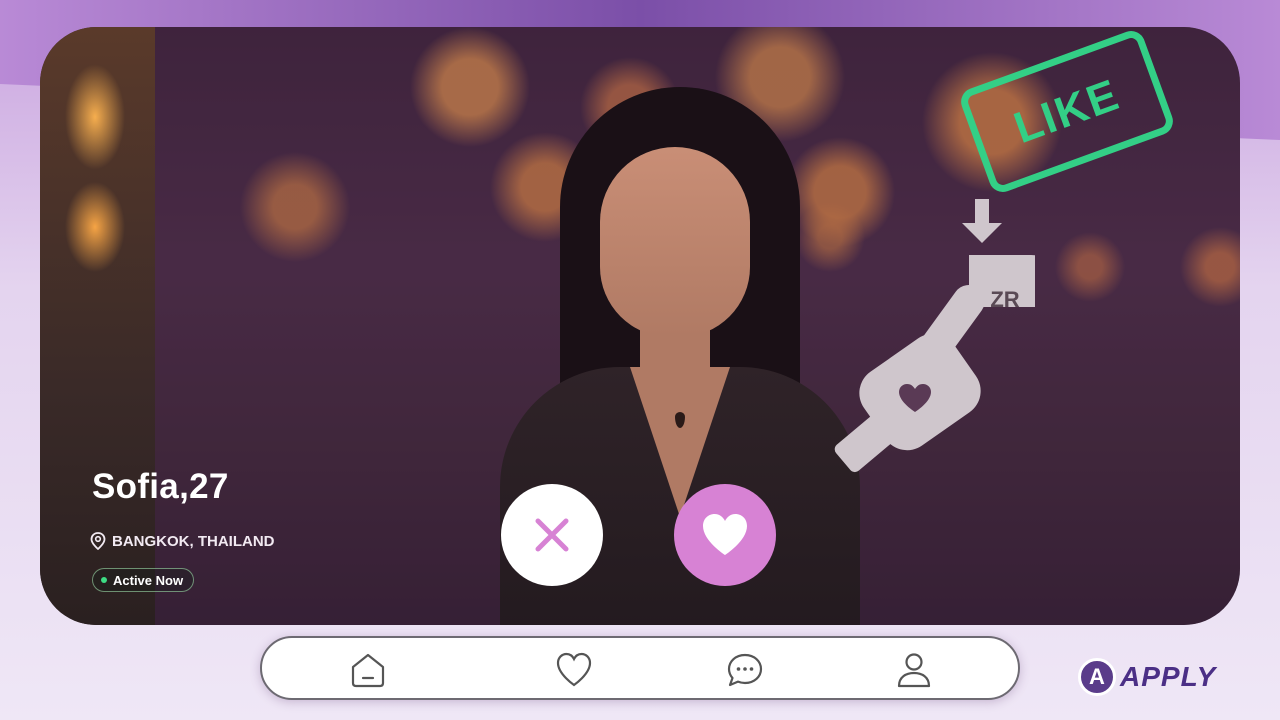 The image size is (1280, 720). I want to click on nav-likes, so click(574, 670).